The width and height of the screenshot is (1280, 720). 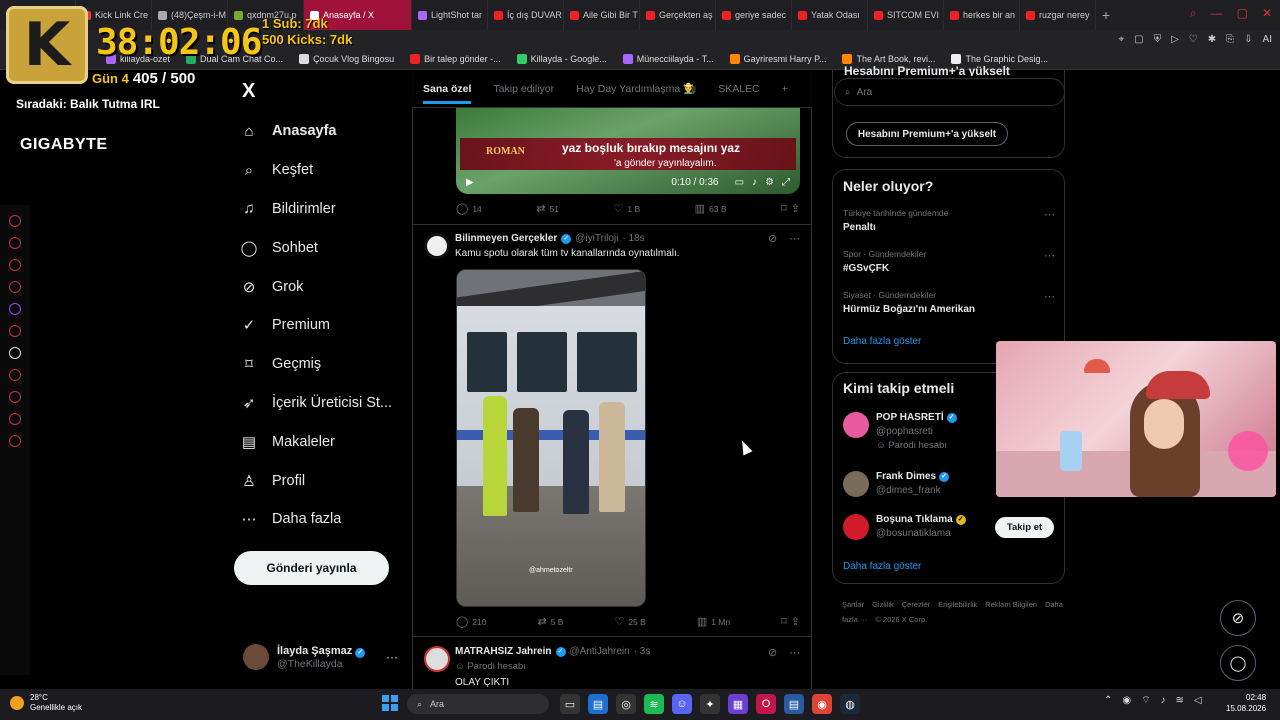 I want to click on opera-icon: O, so click(x=766, y=704).